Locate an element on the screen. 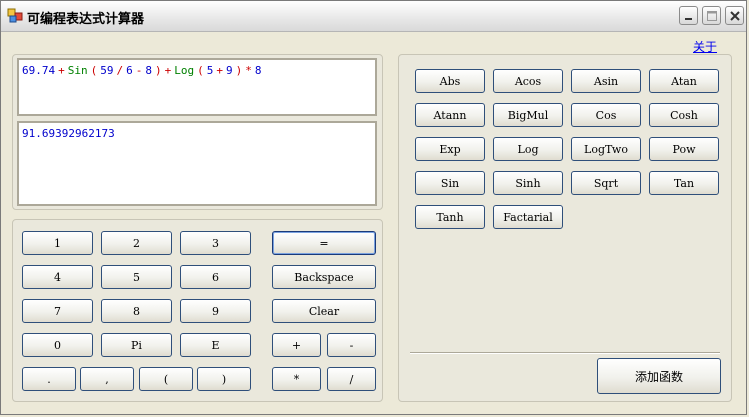 The height and width of the screenshot is (417, 749). function-log-button: Log is located at coordinates (528, 149).